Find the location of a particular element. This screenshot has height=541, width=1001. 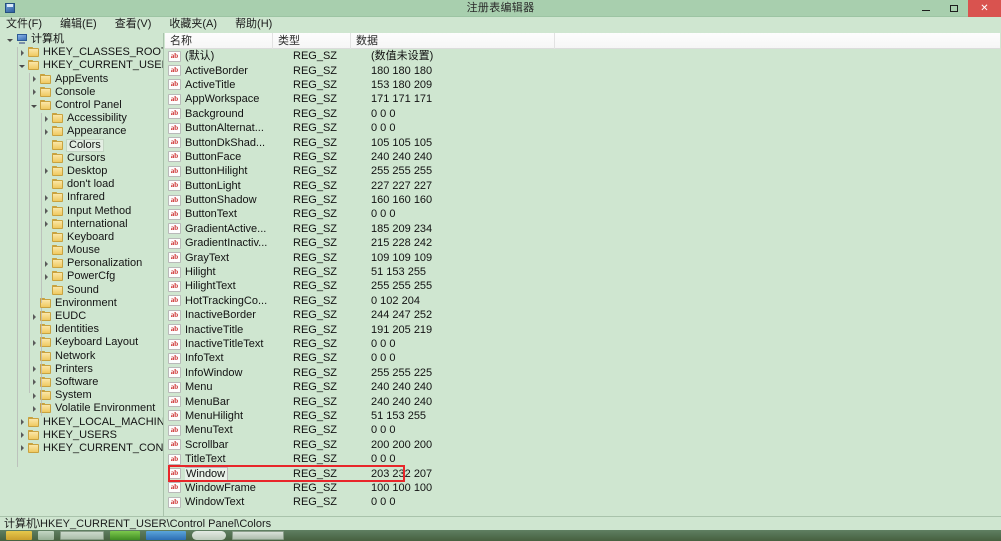

tree-item-control-panel: Control Panel is located at coordinates (82, 105).